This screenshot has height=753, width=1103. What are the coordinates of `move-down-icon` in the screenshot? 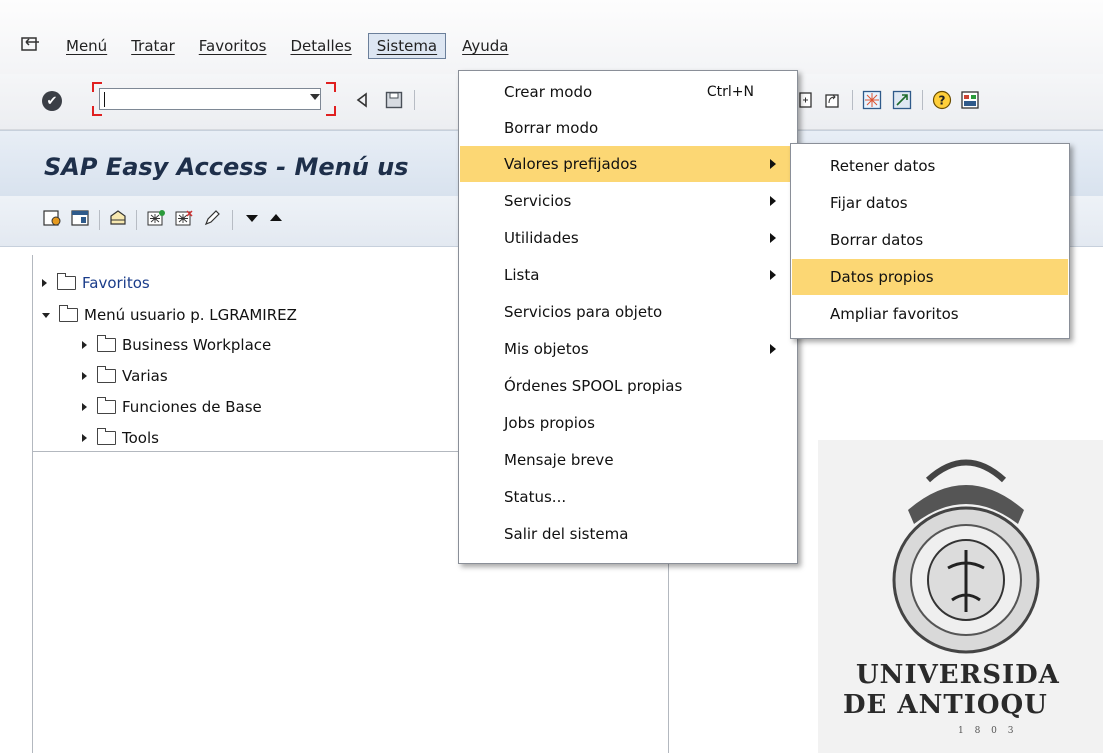 It's located at (252, 218).